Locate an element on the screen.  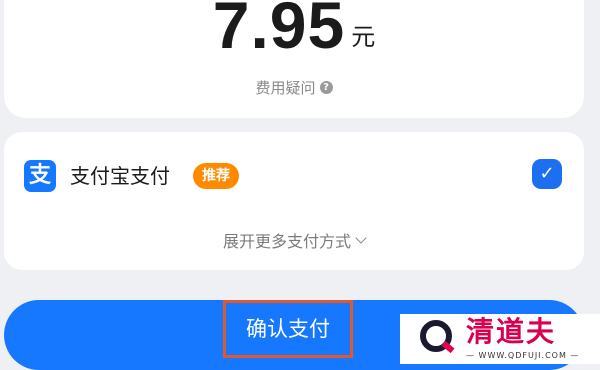
question-circle-icon: ? is located at coordinates (326, 87).